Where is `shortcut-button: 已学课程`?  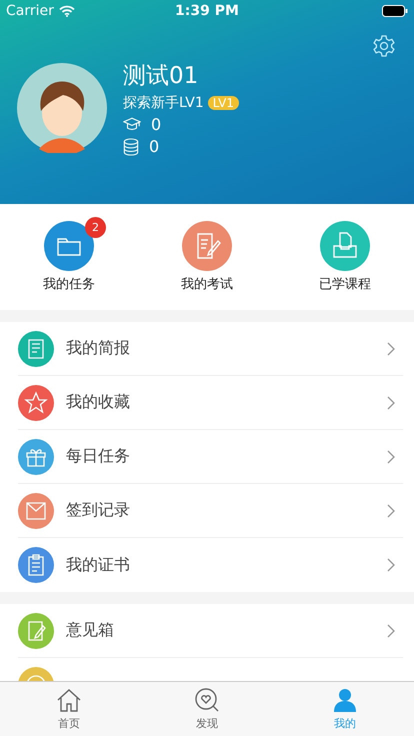
shortcut-button: 已学课程 is located at coordinates (345, 257).